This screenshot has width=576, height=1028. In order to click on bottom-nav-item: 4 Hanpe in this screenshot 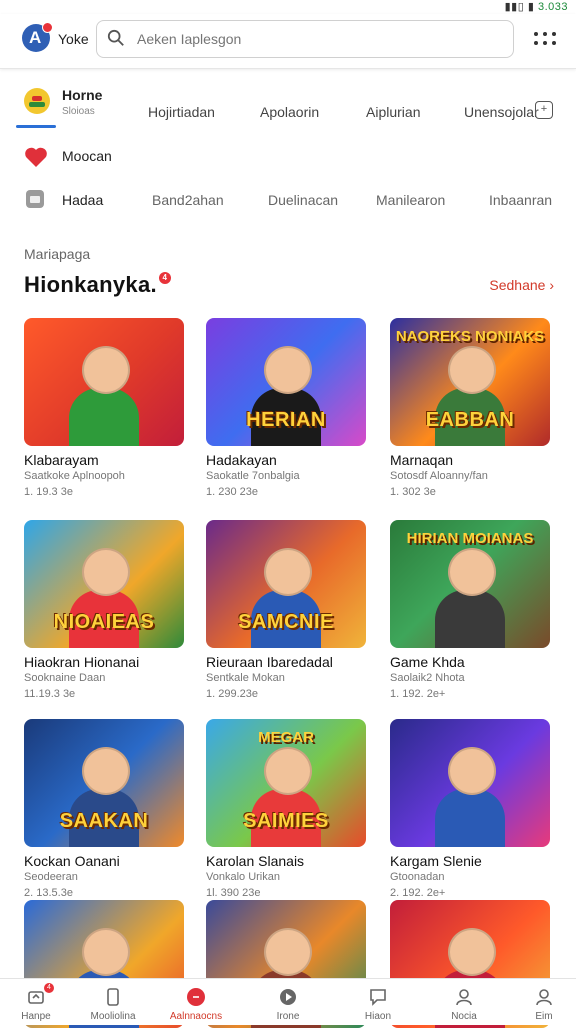, I will do `click(36, 1002)`.